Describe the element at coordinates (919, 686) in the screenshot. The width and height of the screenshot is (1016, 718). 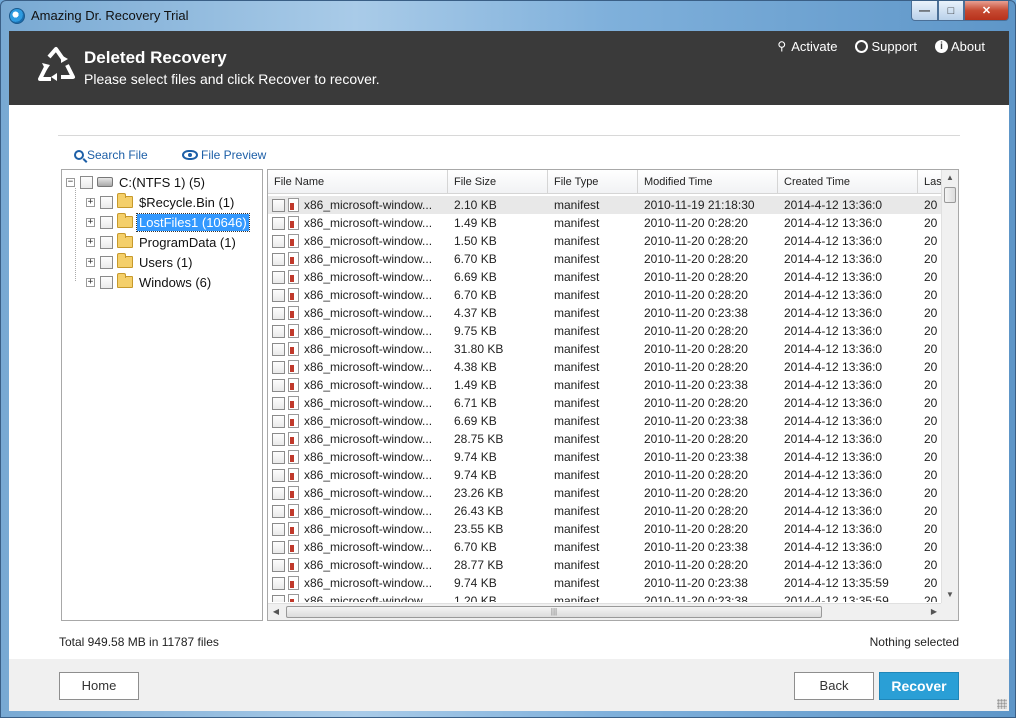
I see `recover-button: Recover` at that location.